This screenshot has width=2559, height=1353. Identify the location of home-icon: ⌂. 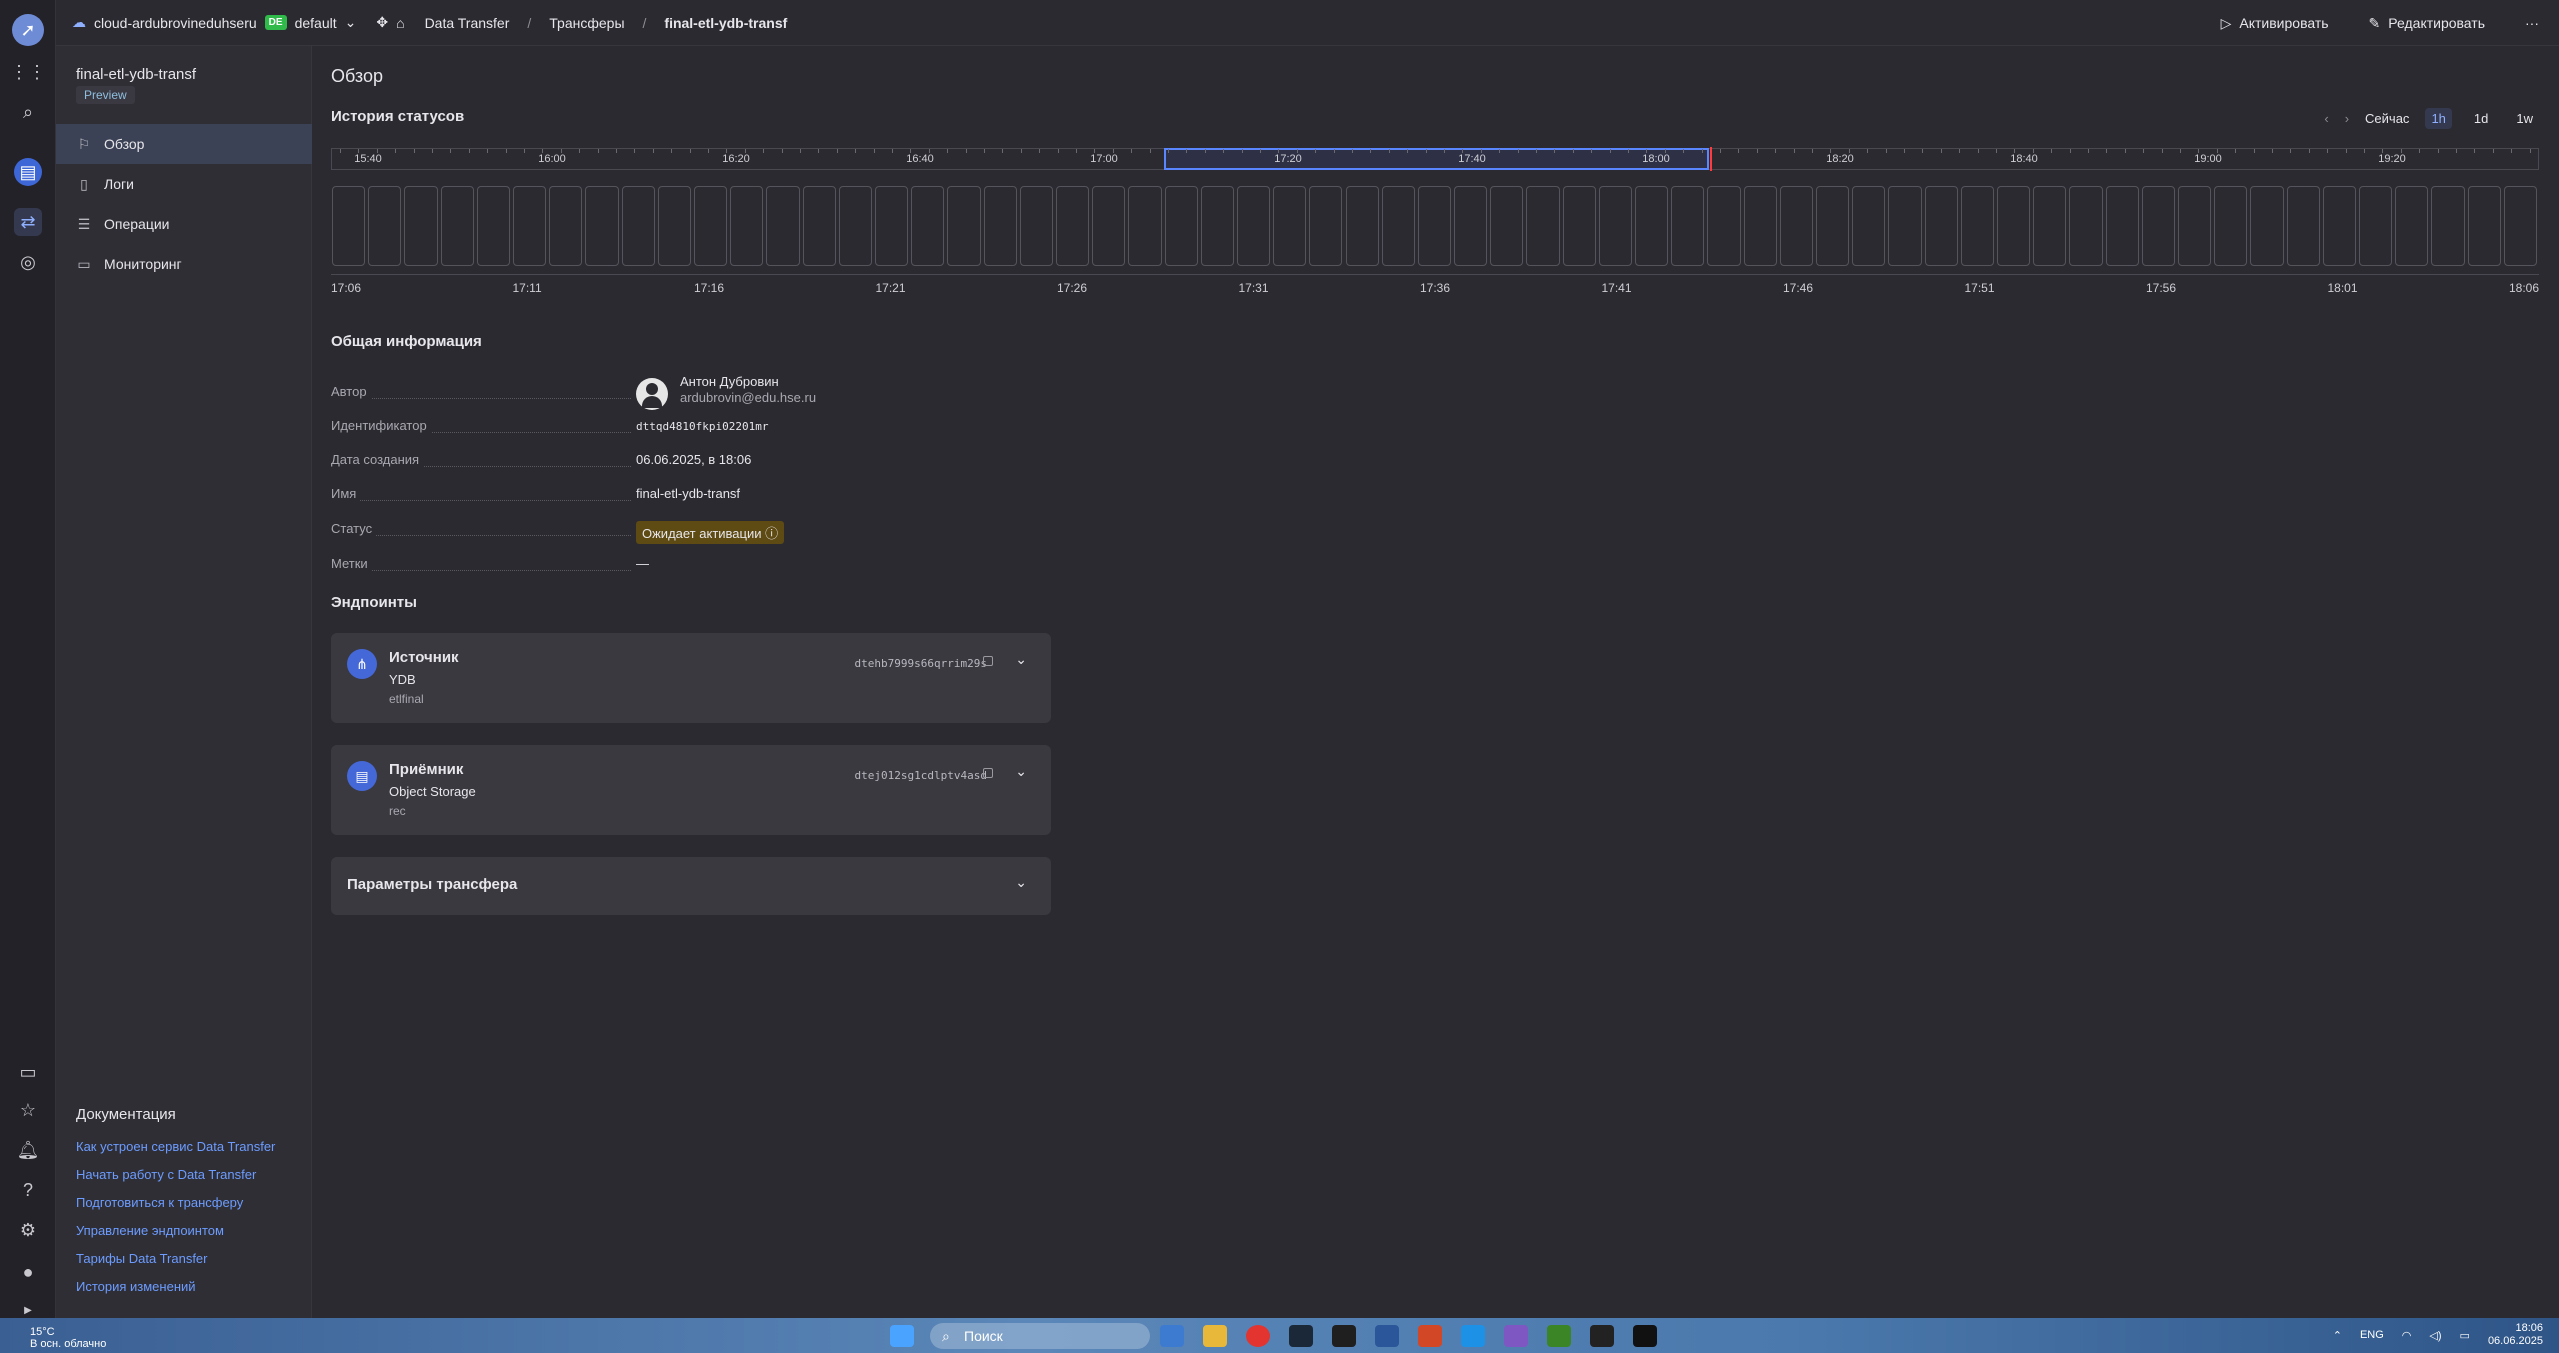
(400, 23).